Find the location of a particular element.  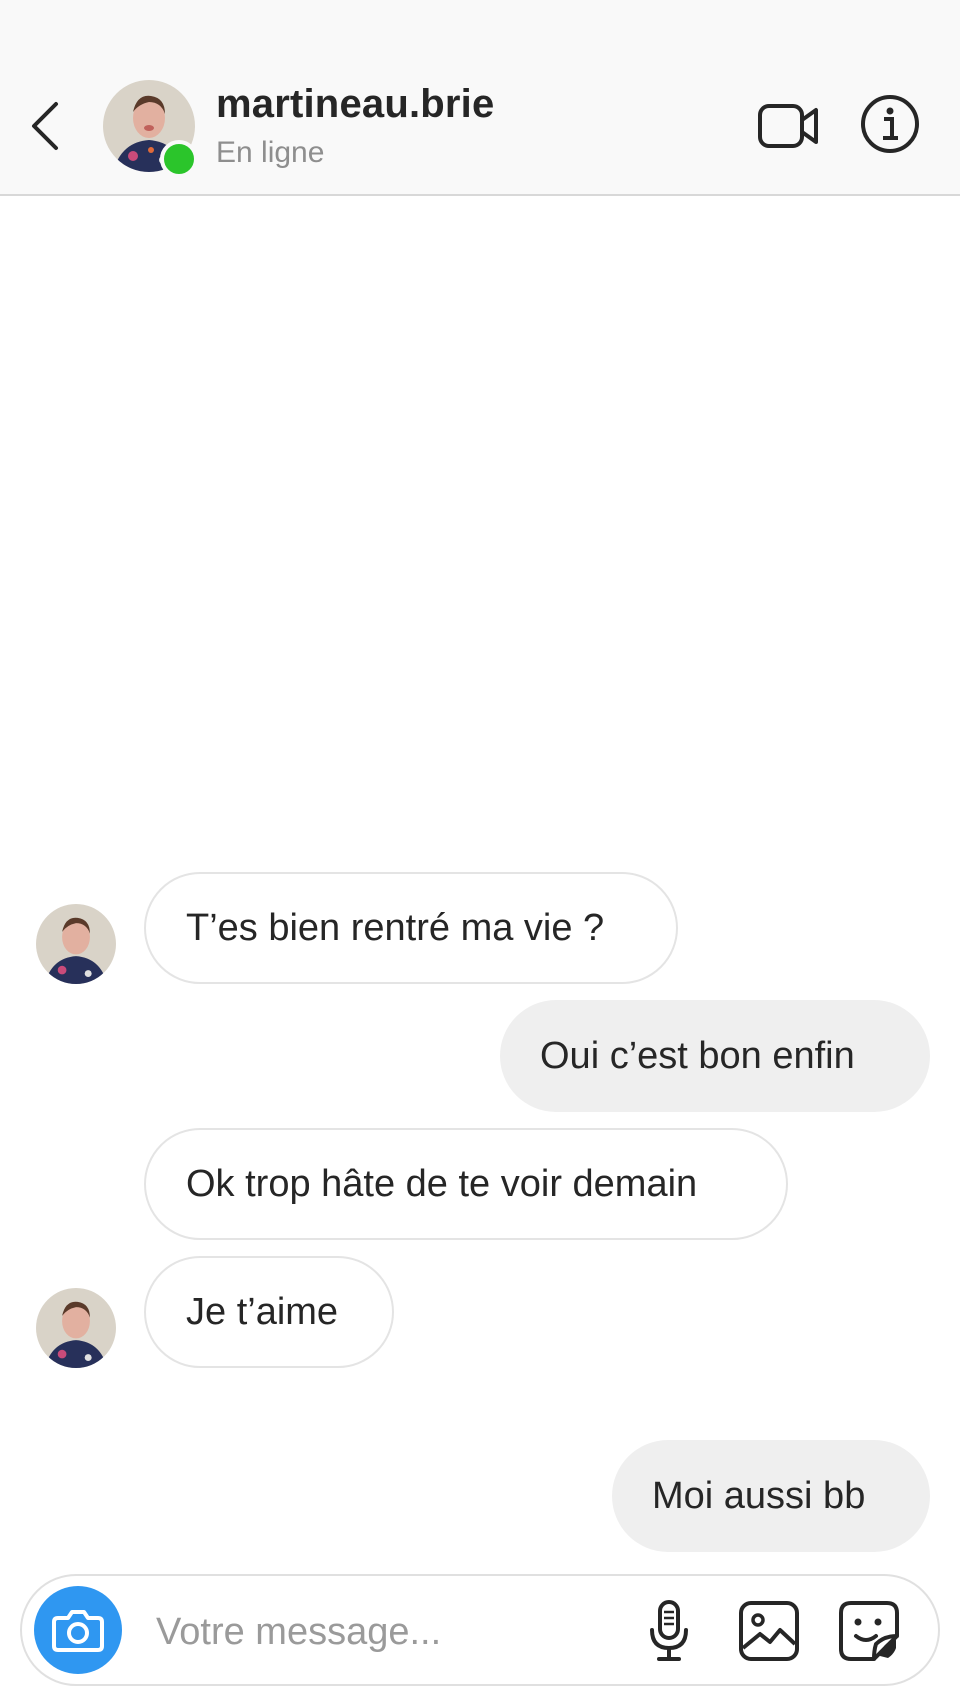

info-icon is located at coordinates (890, 124).